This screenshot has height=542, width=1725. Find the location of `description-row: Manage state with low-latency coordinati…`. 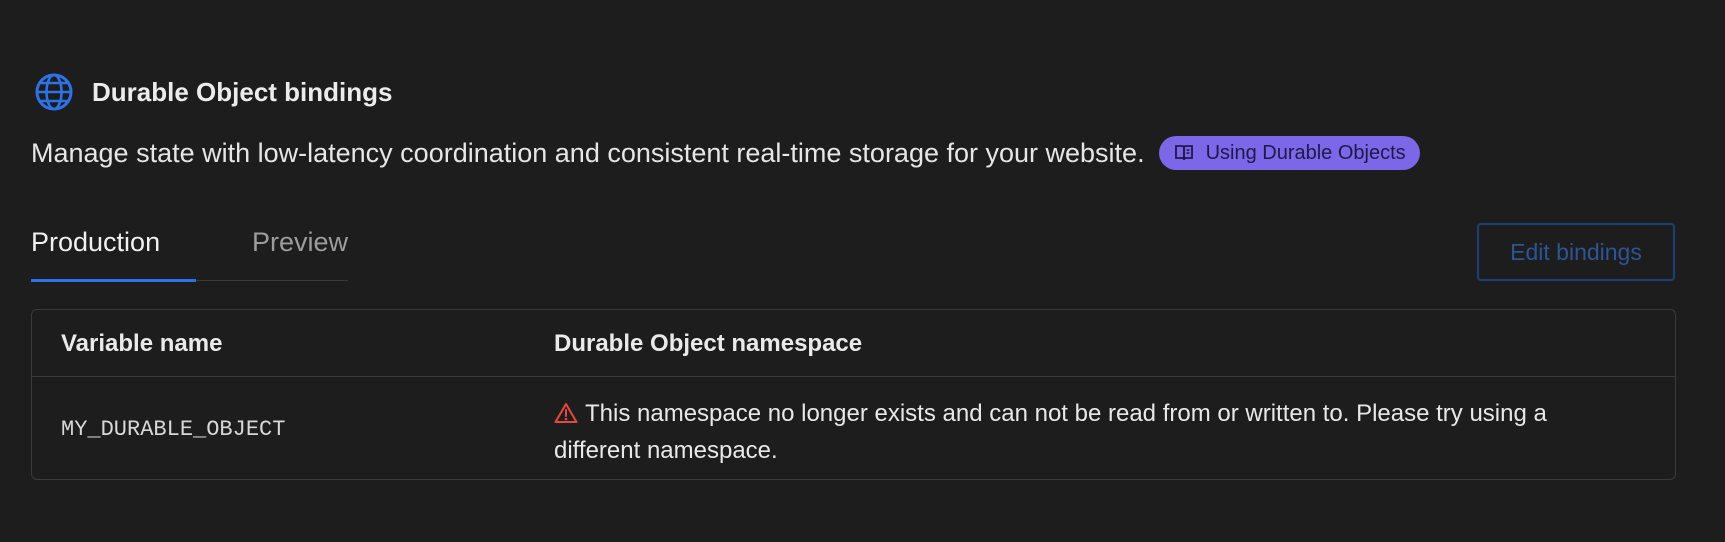

description-row: Manage state with low-latency coordinati… is located at coordinates (725, 153).